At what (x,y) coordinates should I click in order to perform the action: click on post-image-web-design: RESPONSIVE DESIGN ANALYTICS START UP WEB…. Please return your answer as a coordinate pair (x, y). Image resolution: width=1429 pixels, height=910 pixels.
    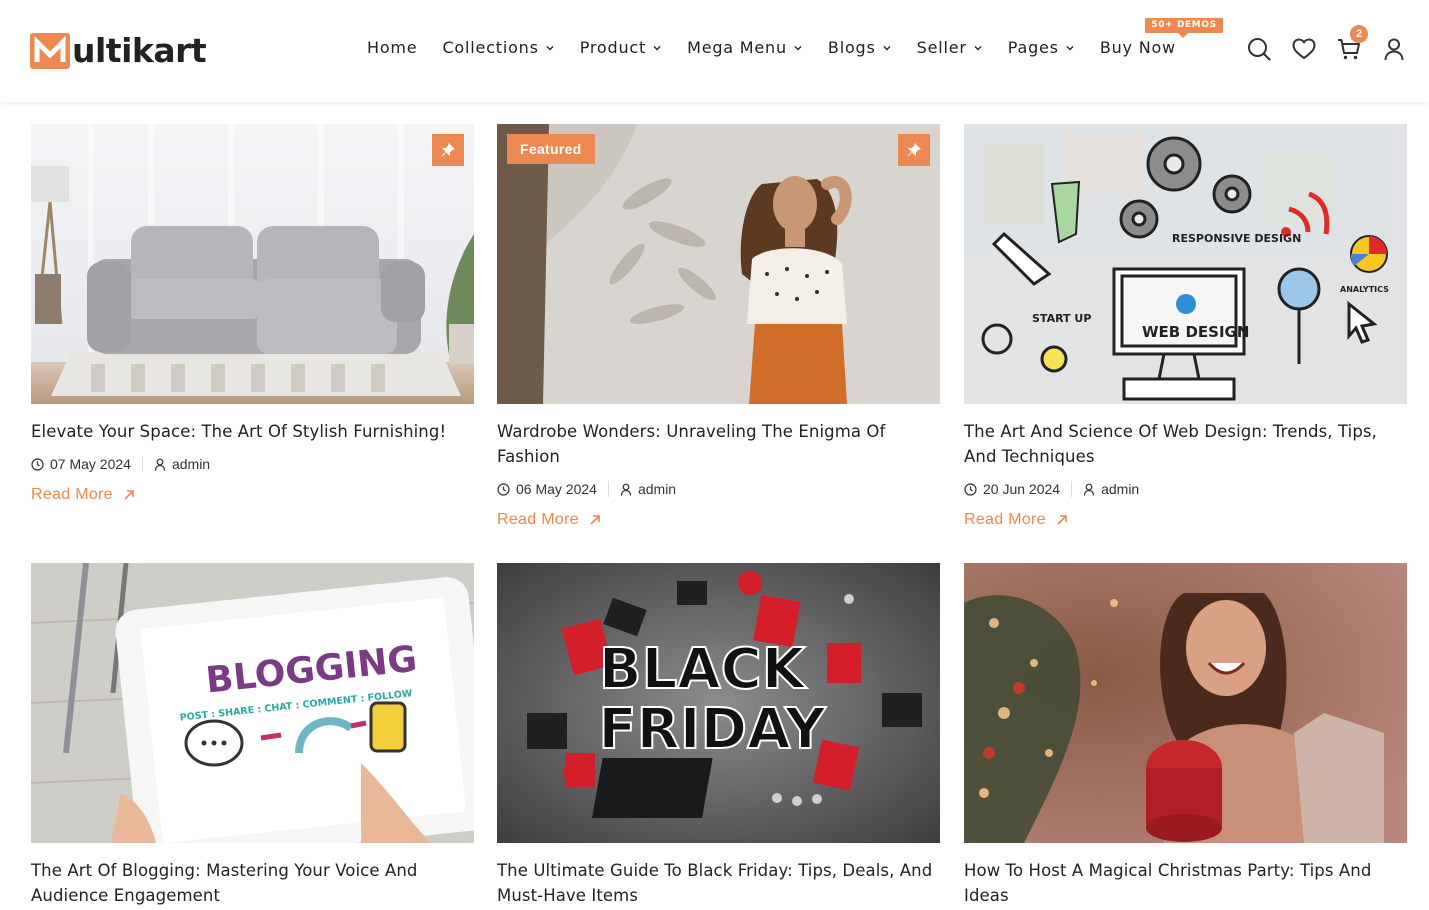
    Looking at the image, I should click on (1185, 264).